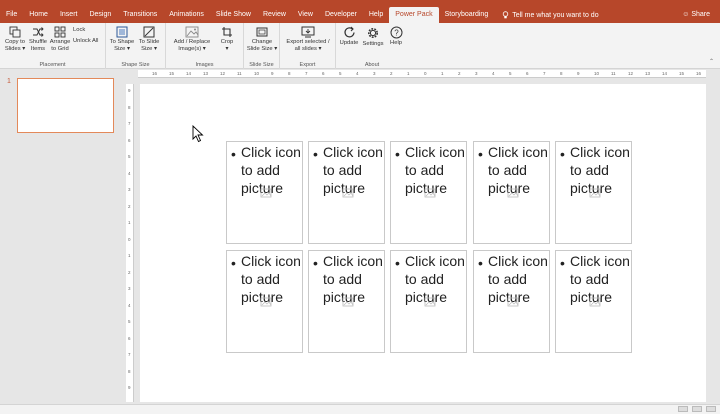 This screenshot has width=720, height=414. Describe the element at coordinates (506, 15) in the screenshot. I see `lightbulb-icon` at that location.